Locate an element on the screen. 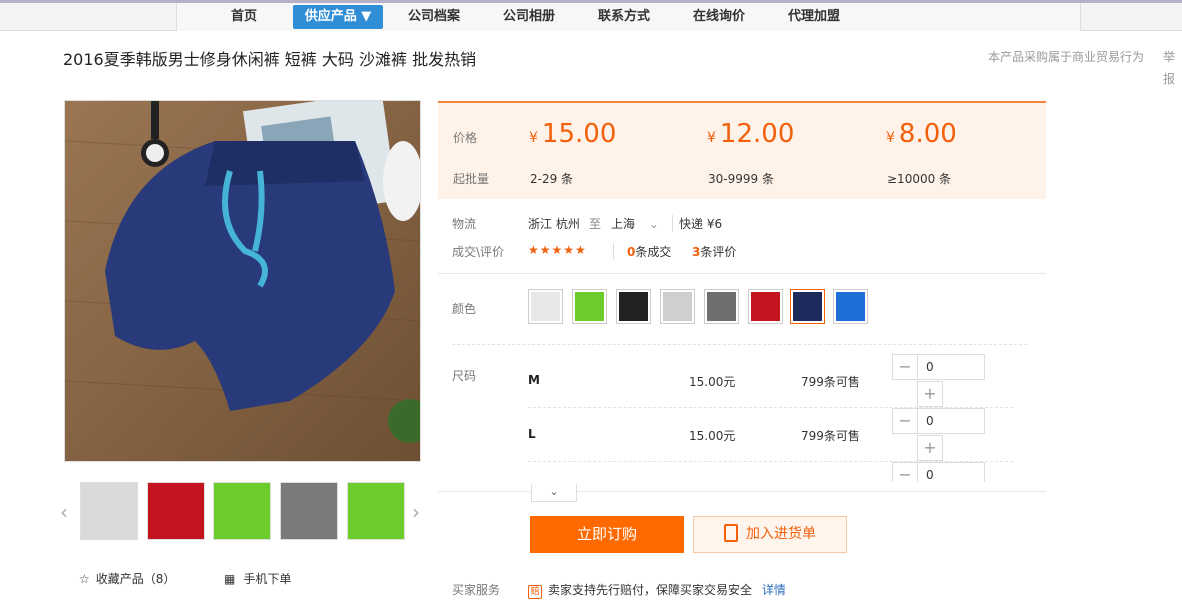 This screenshot has height=611, width=1182. logistics-to-word: 至 is located at coordinates (595, 224).